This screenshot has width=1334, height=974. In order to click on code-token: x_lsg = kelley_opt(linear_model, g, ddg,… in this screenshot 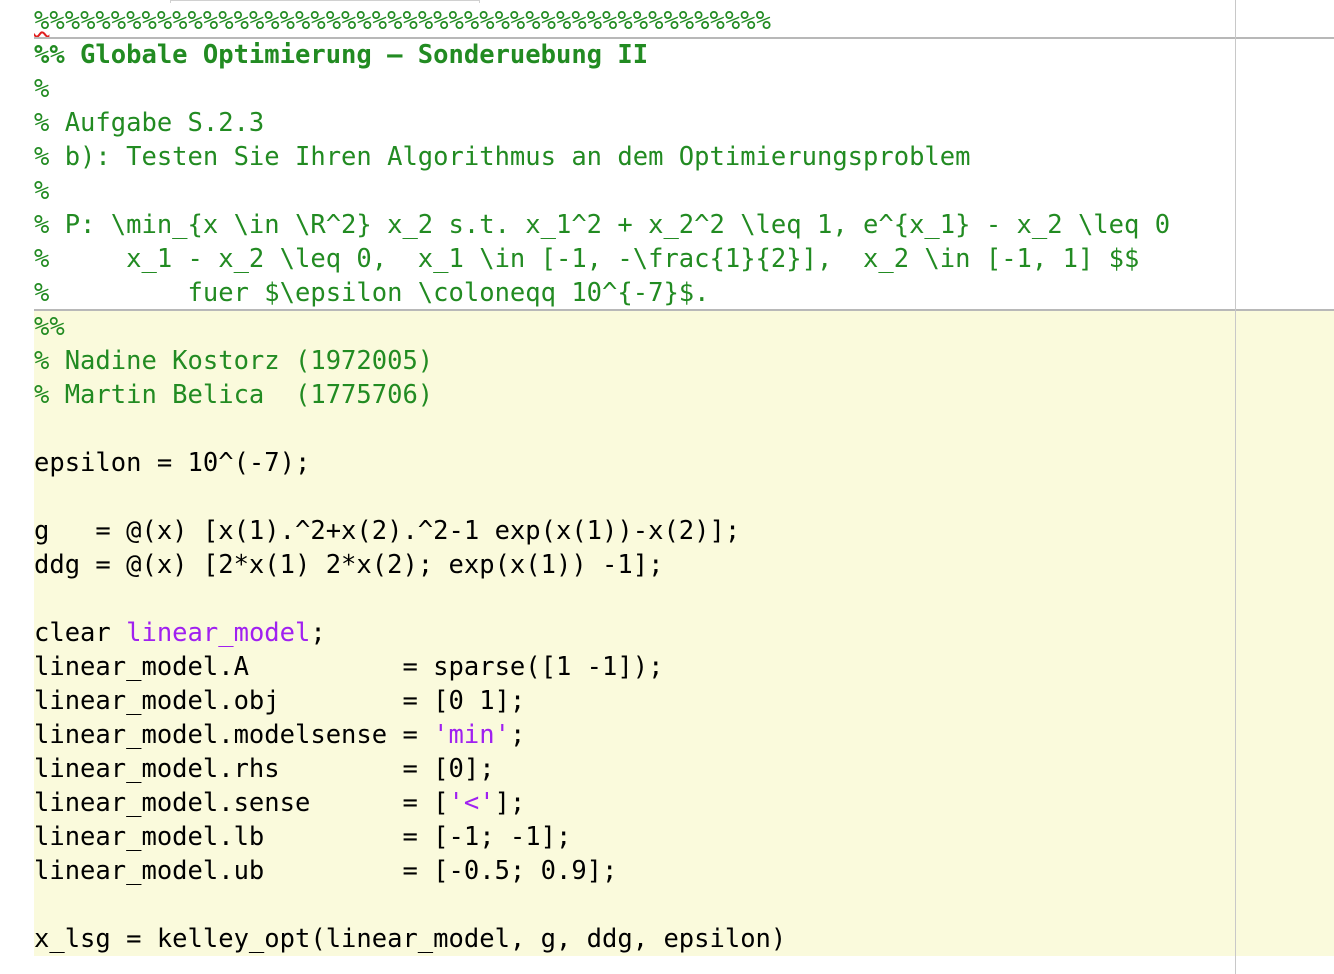, I will do `click(410, 939)`.